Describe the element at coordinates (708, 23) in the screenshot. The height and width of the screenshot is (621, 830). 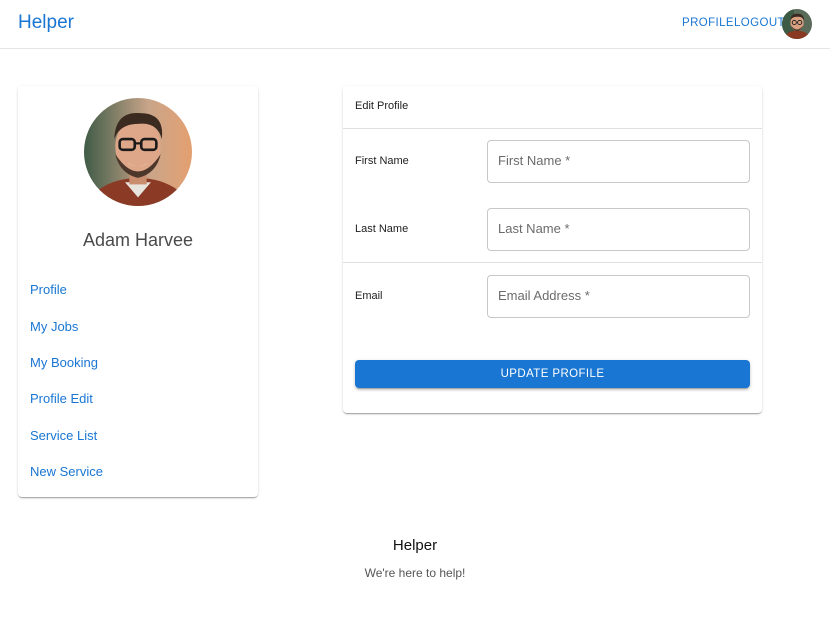
I see `nav-profile-link: PROFILE` at that location.